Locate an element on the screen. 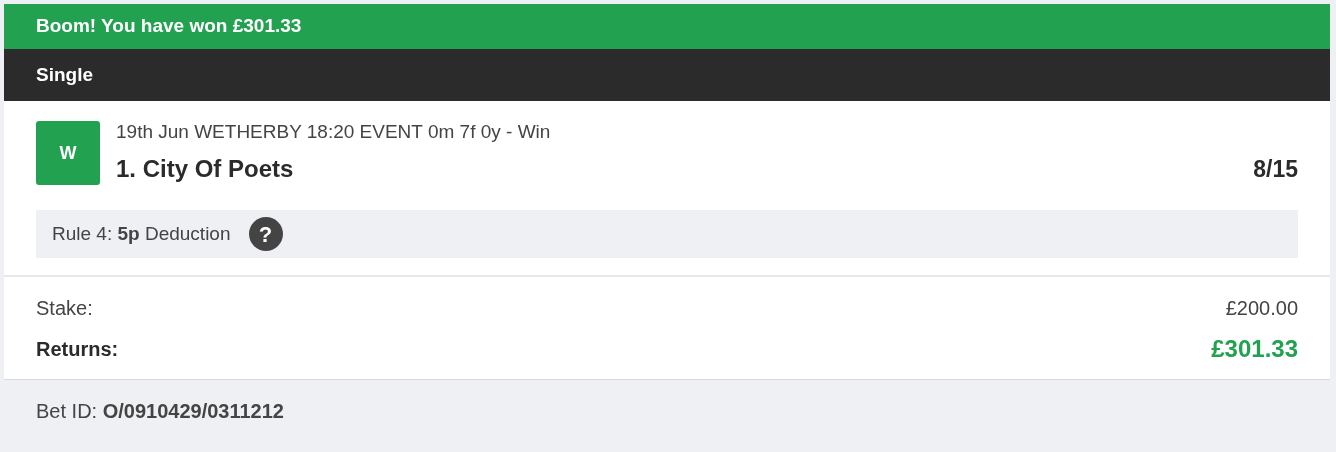 The width and height of the screenshot is (1336, 452). summary-value: £200.00 is located at coordinates (1261, 308).